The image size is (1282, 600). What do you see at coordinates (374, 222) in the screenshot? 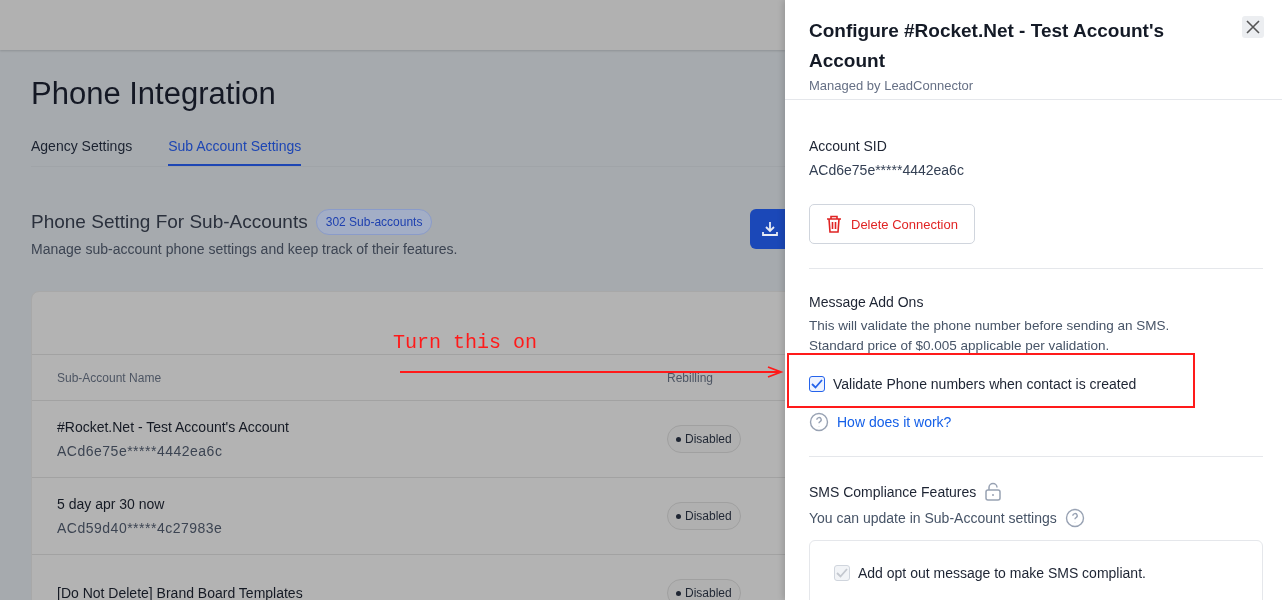
I see `count-badge: 302 Sub-accounts` at bounding box center [374, 222].